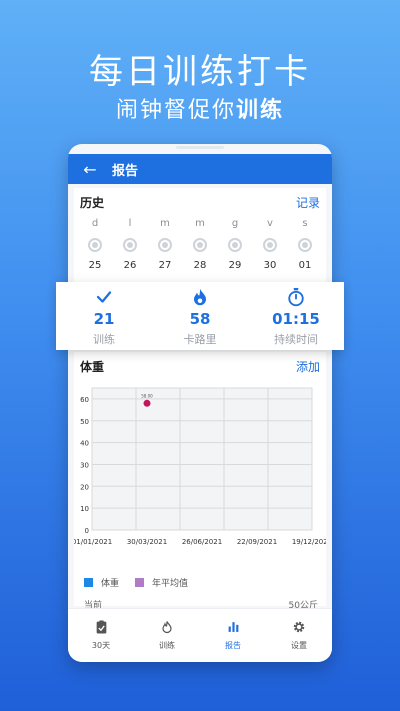 This screenshot has height=711, width=400. I want to click on record-link: 记录, so click(308, 202).